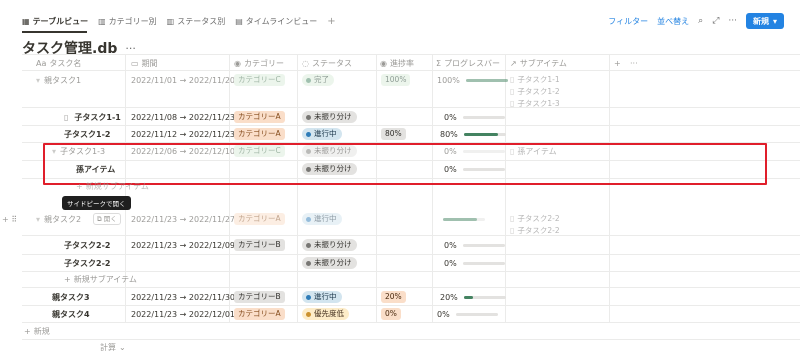  What do you see at coordinates (26, 21) in the screenshot?
I see `table-icon: ▦` at bounding box center [26, 21].